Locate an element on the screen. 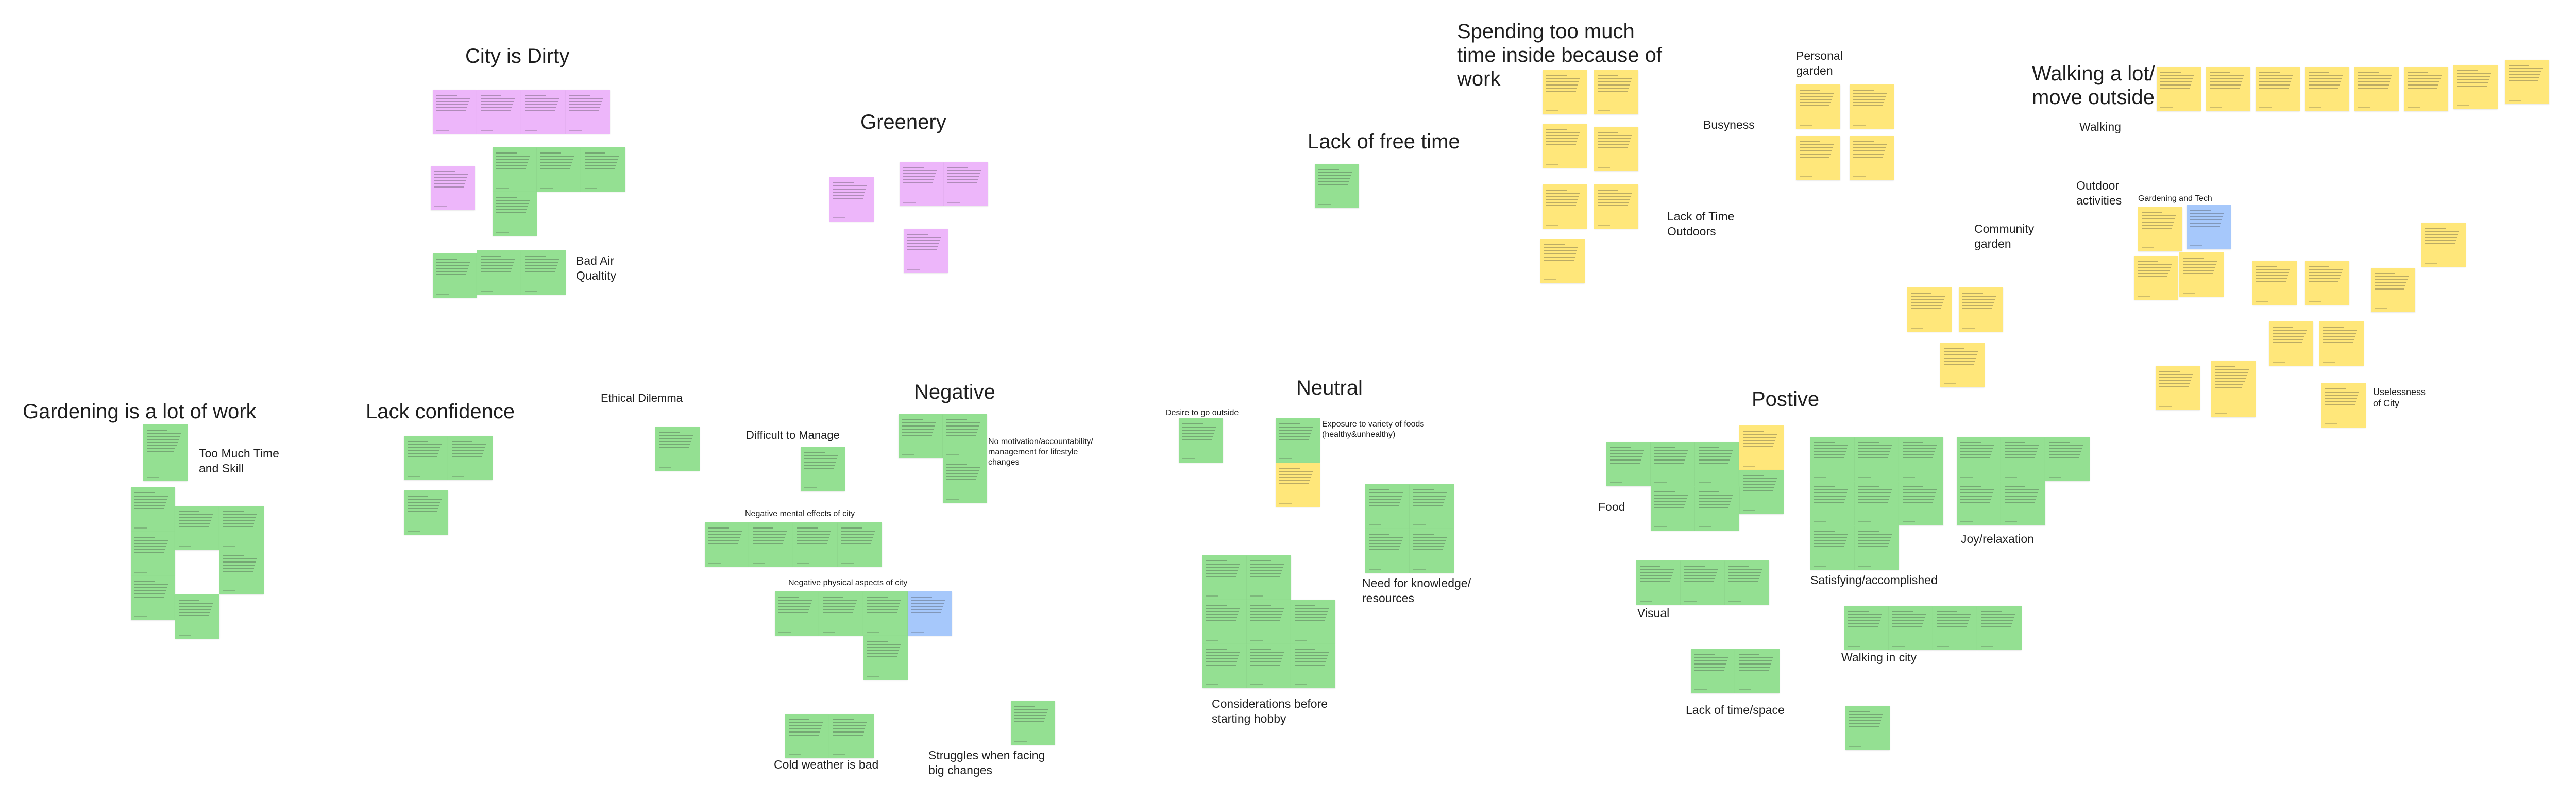  label-desire-outside: Desire to go outside is located at coordinates (1202, 413).